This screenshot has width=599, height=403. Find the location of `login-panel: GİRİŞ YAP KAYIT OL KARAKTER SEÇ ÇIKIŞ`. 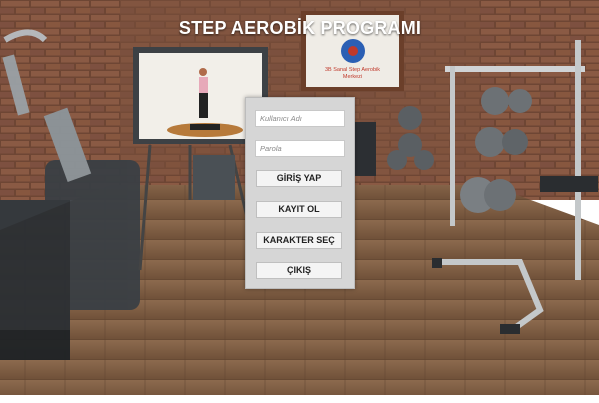

login-panel: GİRİŞ YAP KAYIT OL KARAKTER SEÇ ÇIKIŞ is located at coordinates (300, 193).